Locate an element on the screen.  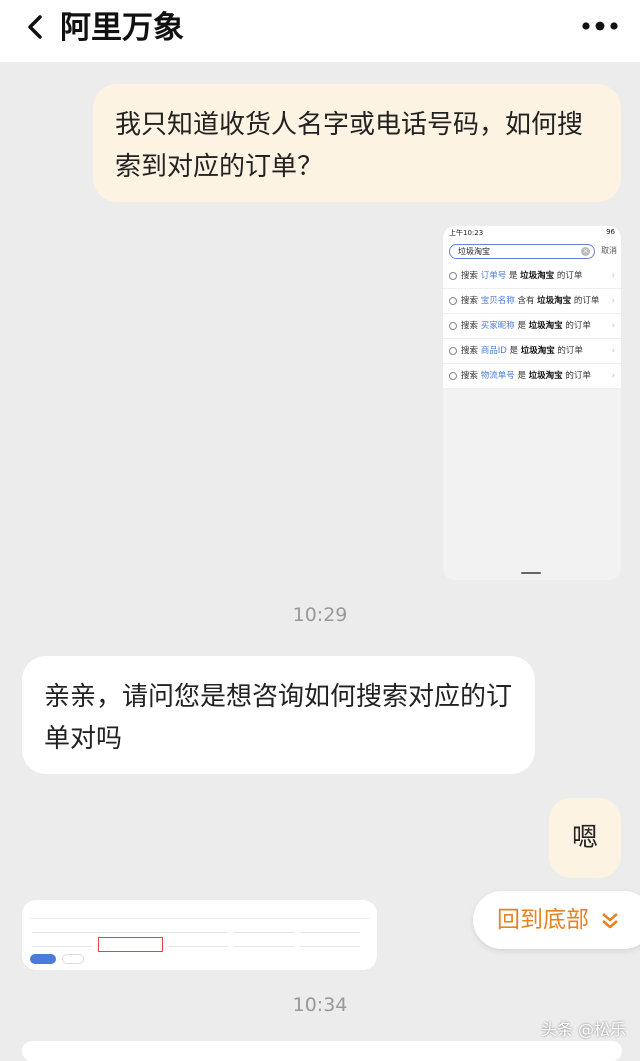
status-bar: 上午10:23 96 is located at coordinates (532, 233).